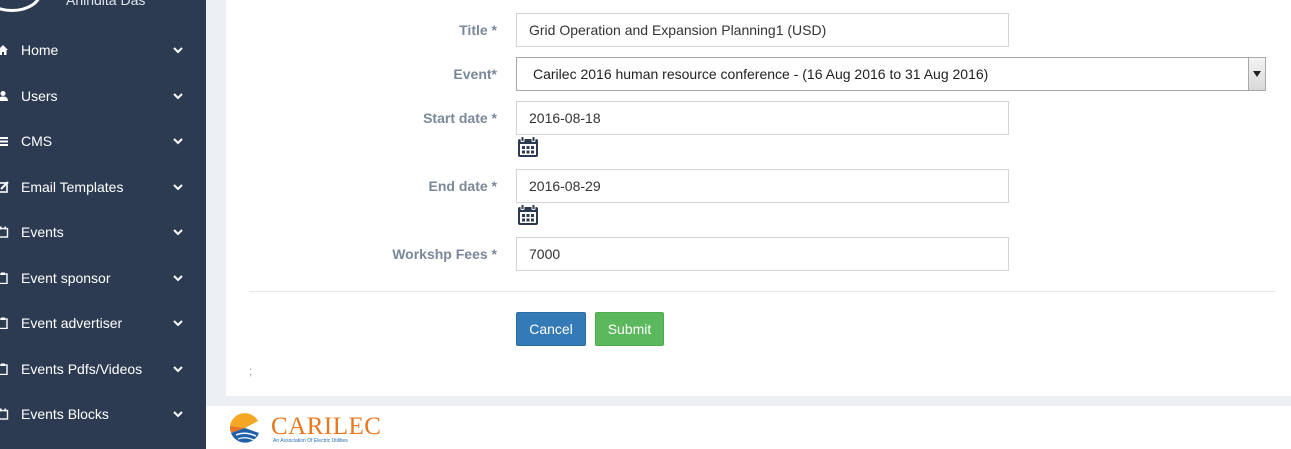 This screenshot has width=1291, height=449. What do you see at coordinates (72, 322) in the screenshot?
I see `sidebar-item-label: Event advertiser` at bounding box center [72, 322].